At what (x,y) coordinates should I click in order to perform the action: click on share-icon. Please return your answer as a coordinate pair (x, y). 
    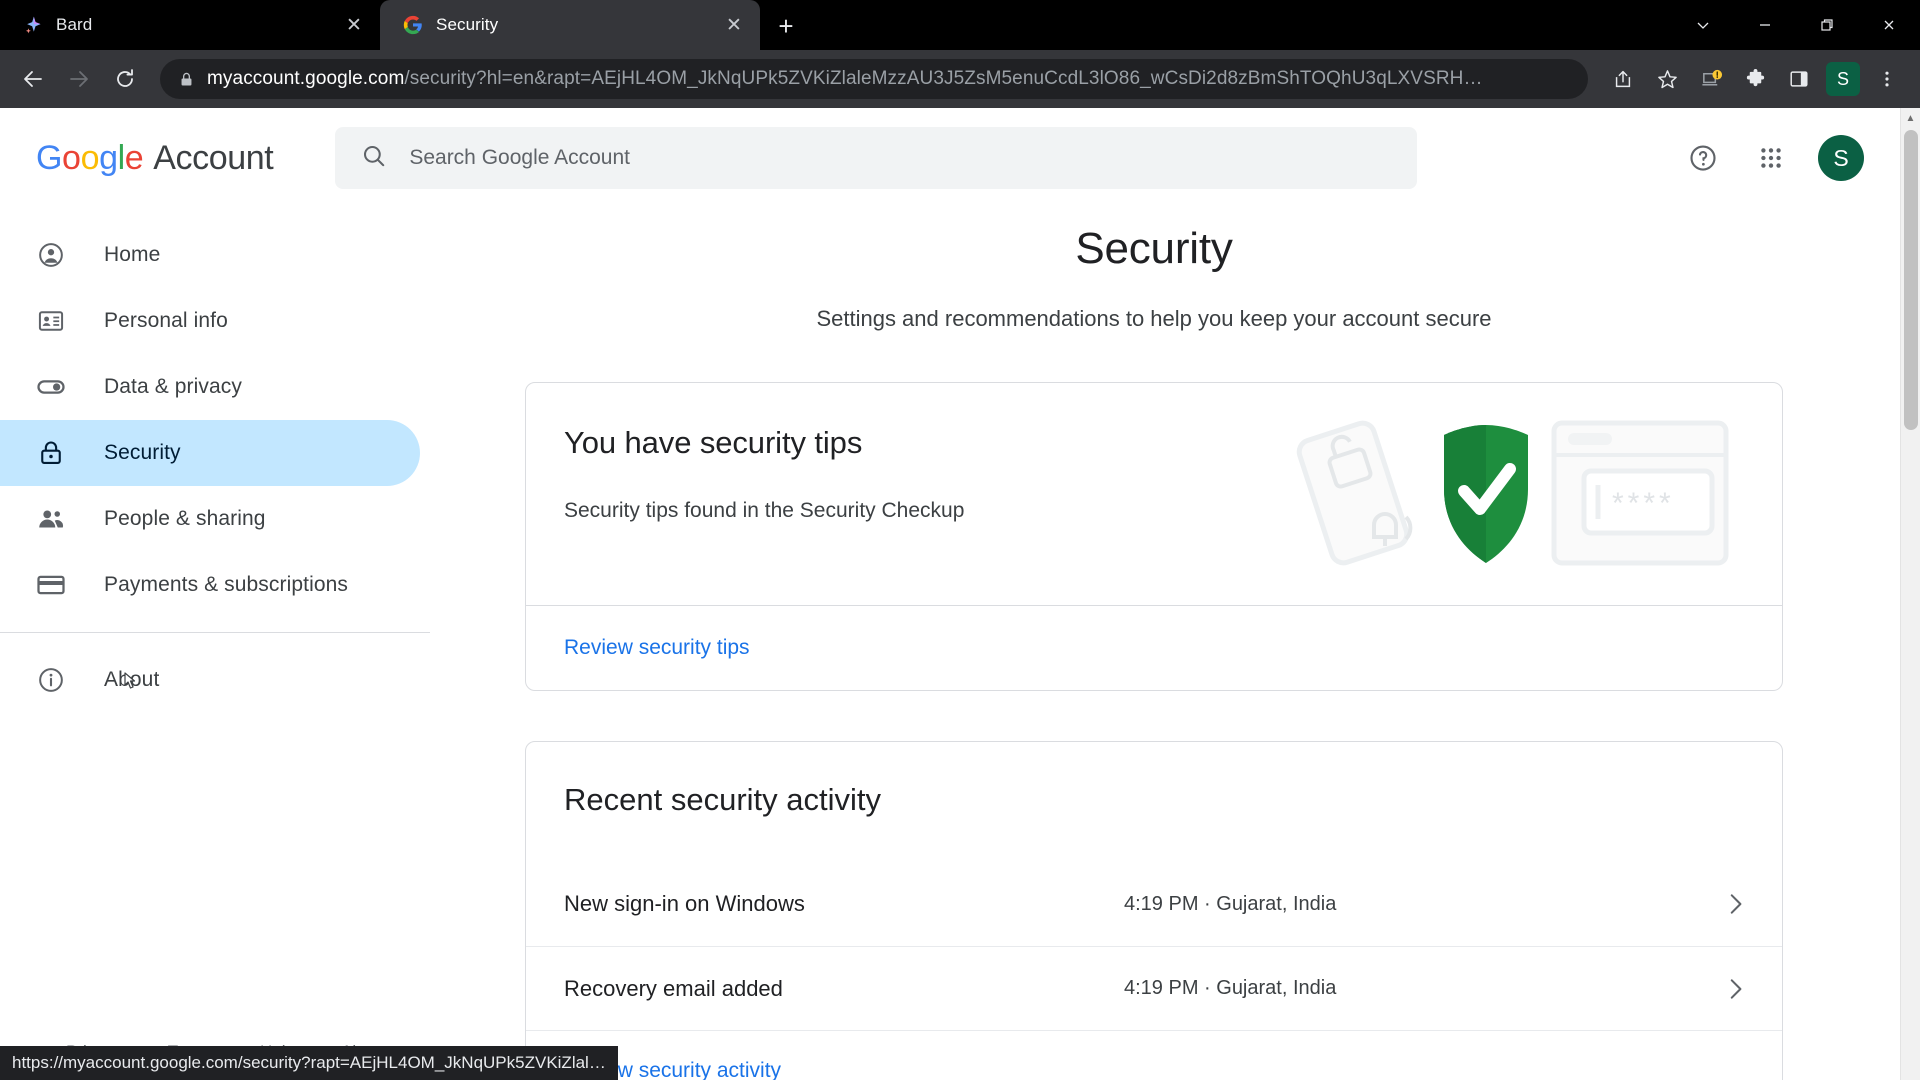
    Looking at the image, I should click on (1623, 79).